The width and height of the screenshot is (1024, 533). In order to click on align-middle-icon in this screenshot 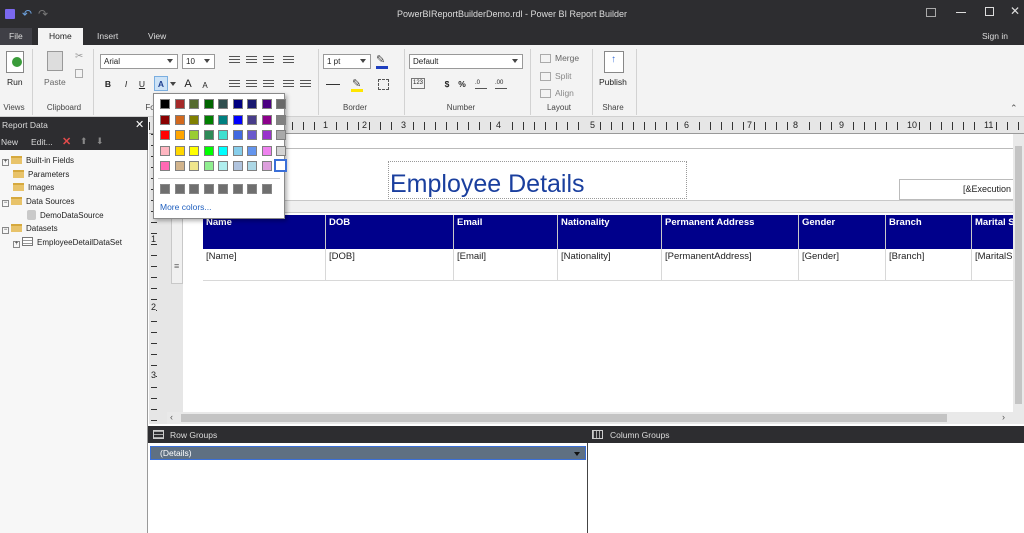, I will do `click(251, 84)`.